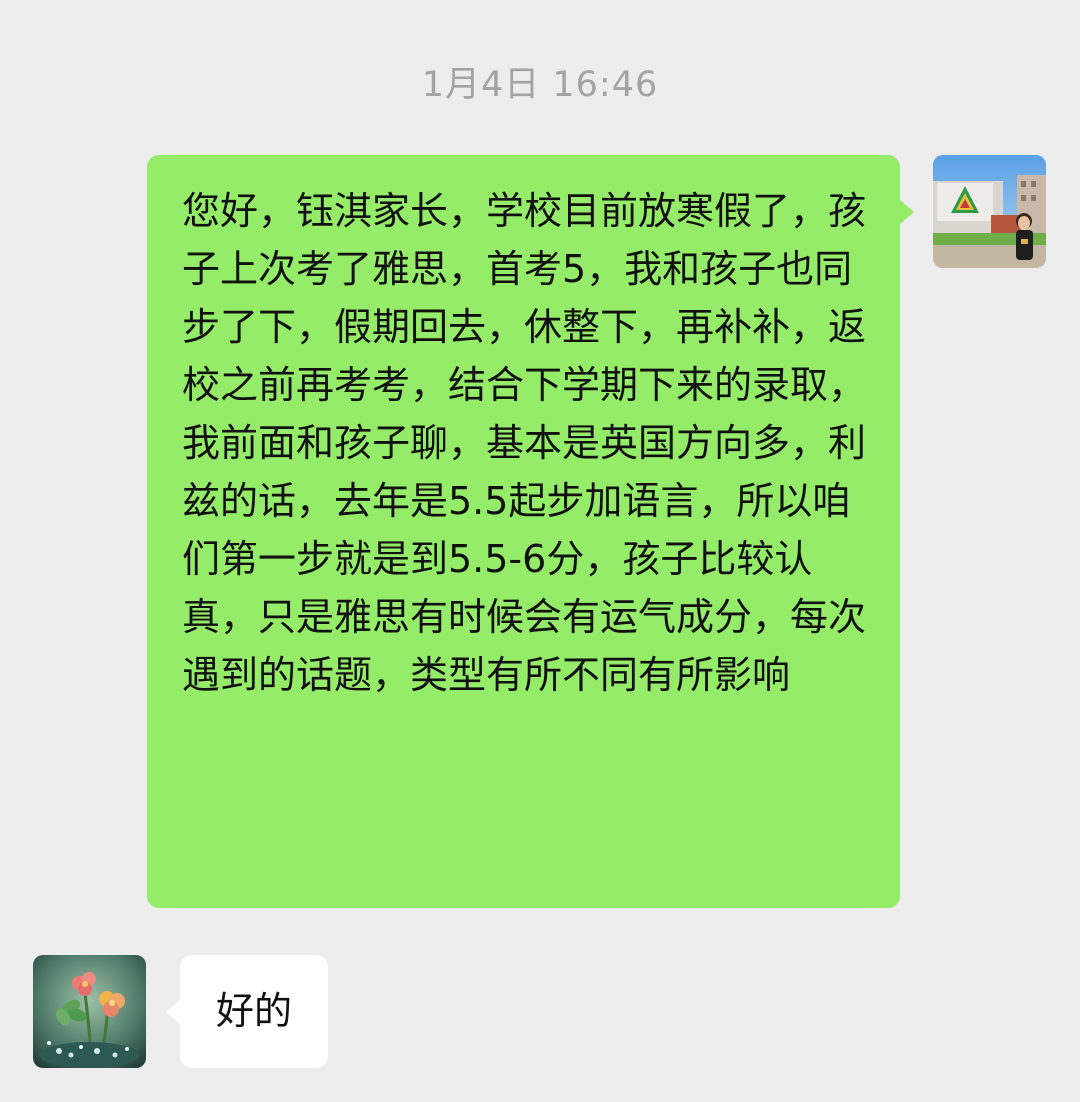 The image size is (1080, 1102). I want to click on school-photo-avatar-icon, so click(989, 211).